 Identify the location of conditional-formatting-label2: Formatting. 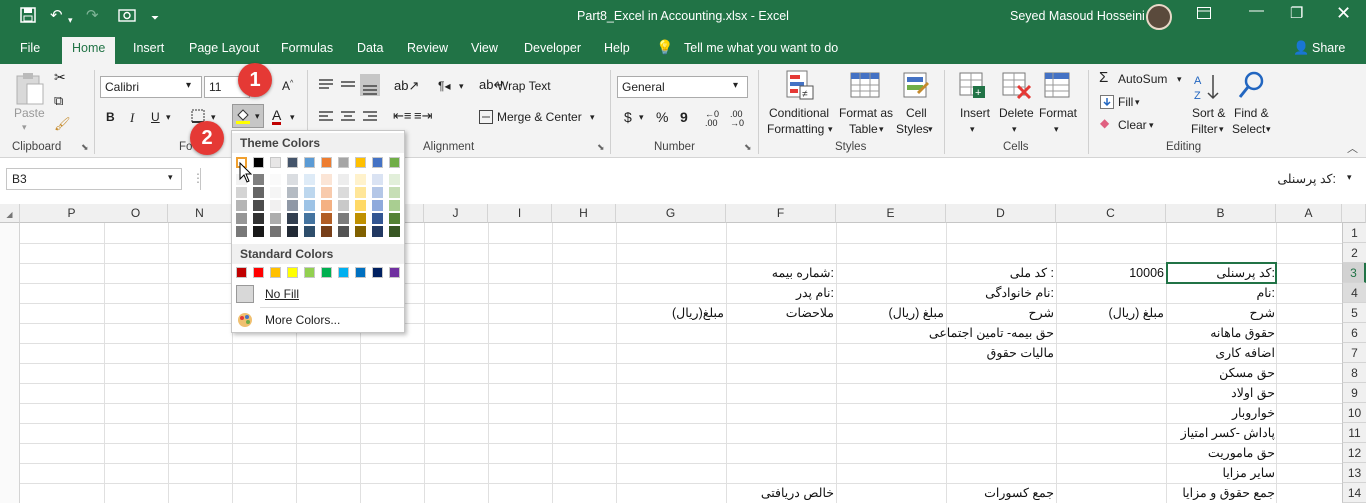
(795, 129).